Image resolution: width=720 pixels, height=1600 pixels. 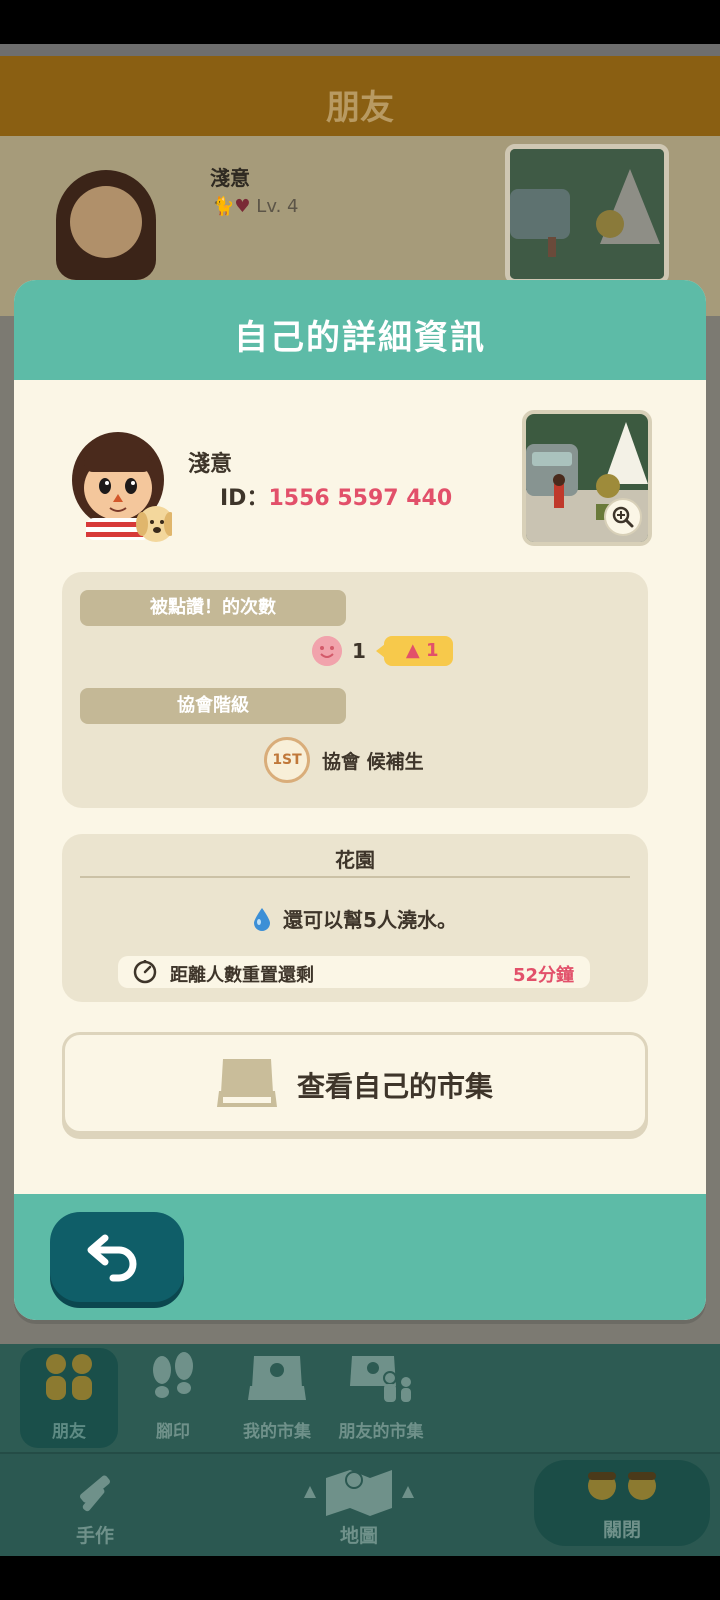 I want to click on garden-panel: 花園 還可以幫5人澆水。 距離人數重置還剩 52分鐘, so click(x=355, y=918).